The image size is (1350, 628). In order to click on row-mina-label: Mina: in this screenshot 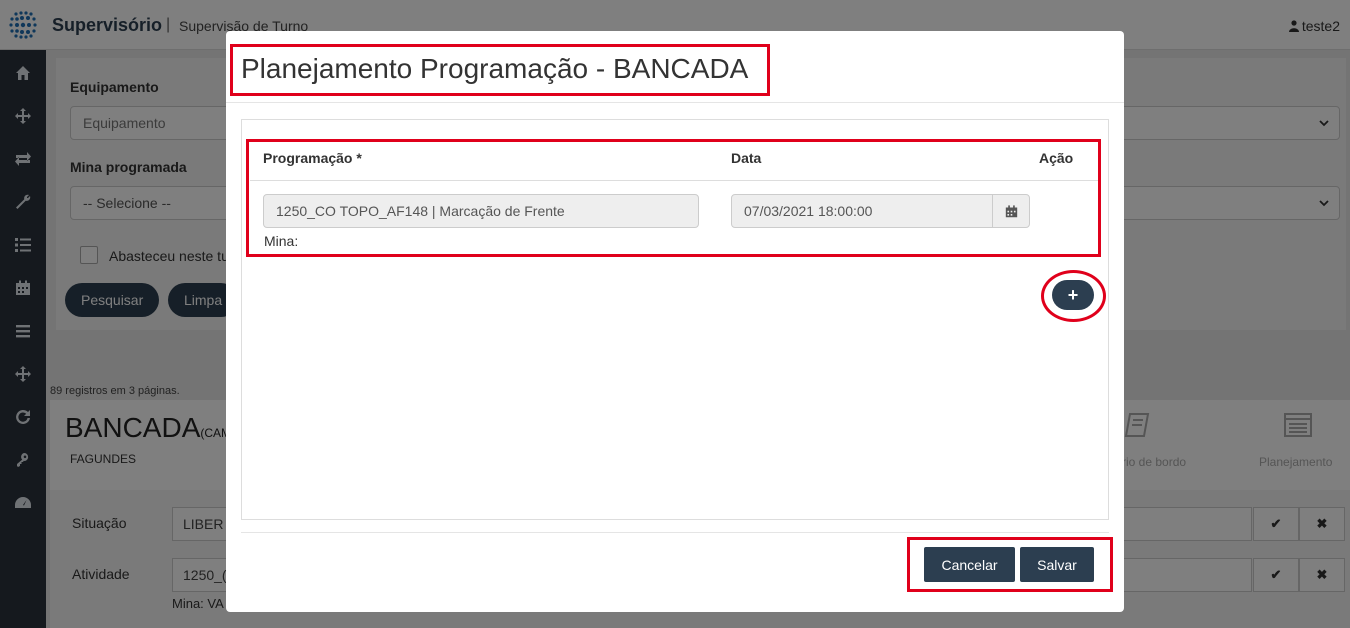, I will do `click(281, 241)`.